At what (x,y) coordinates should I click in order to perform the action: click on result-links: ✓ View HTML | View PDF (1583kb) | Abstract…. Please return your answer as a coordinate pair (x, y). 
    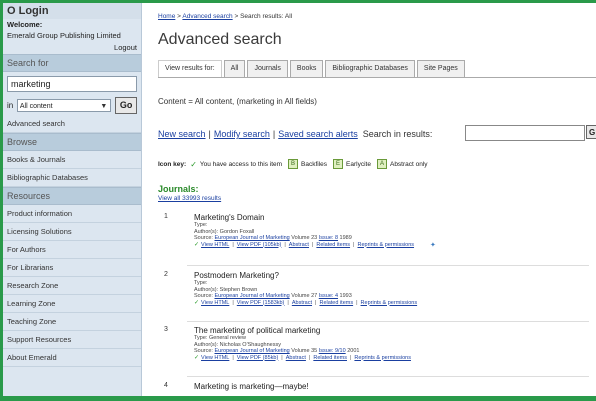
    Looking at the image, I should click on (394, 303).